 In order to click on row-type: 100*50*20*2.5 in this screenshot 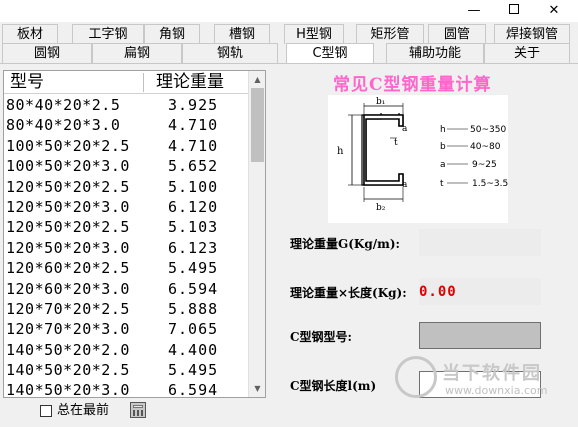, I will do `click(68, 145)`.